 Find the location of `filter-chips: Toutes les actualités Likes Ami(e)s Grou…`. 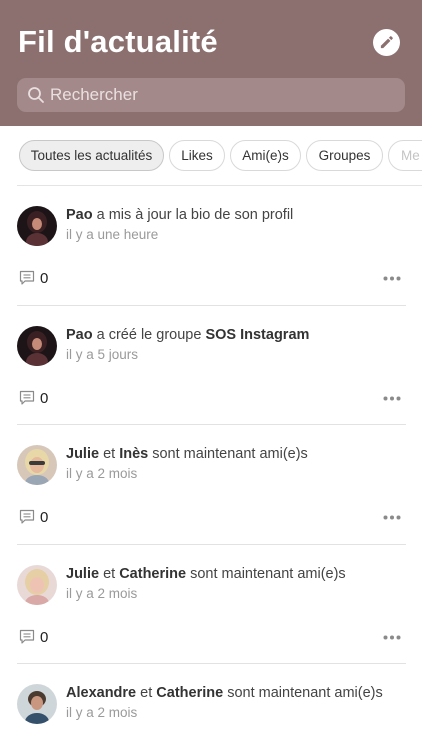

filter-chips: Toutes les actualités Likes Ami(e)s Grou… is located at coordinates (211, 156).